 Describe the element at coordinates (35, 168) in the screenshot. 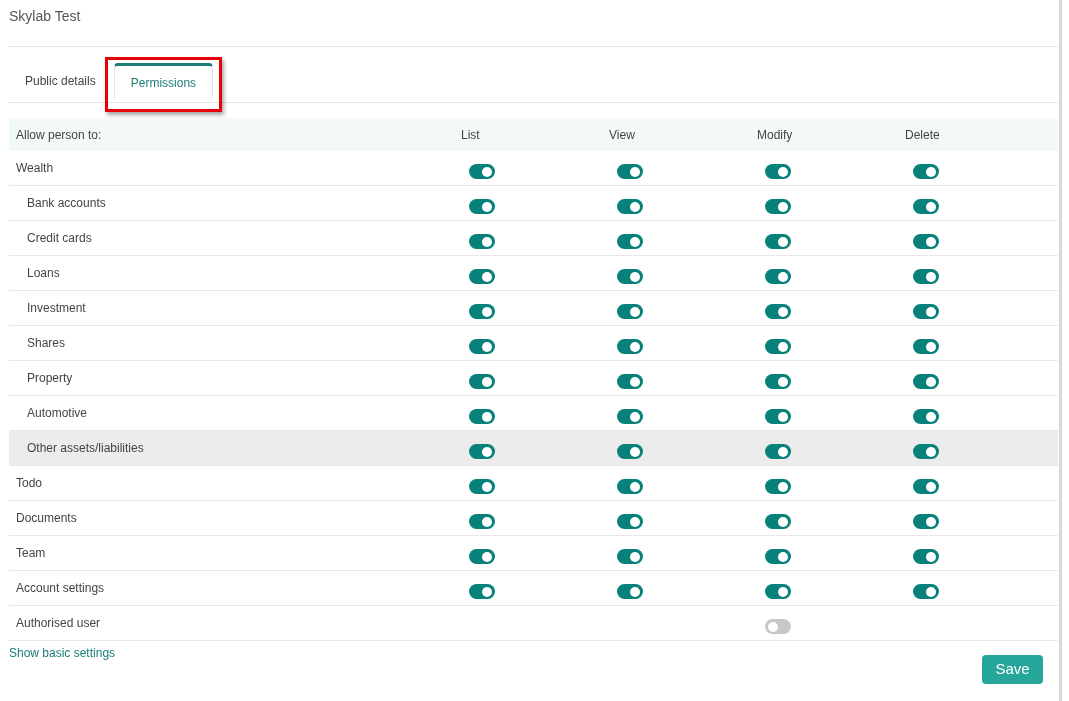

I see `row-label: Wealth` at that location.